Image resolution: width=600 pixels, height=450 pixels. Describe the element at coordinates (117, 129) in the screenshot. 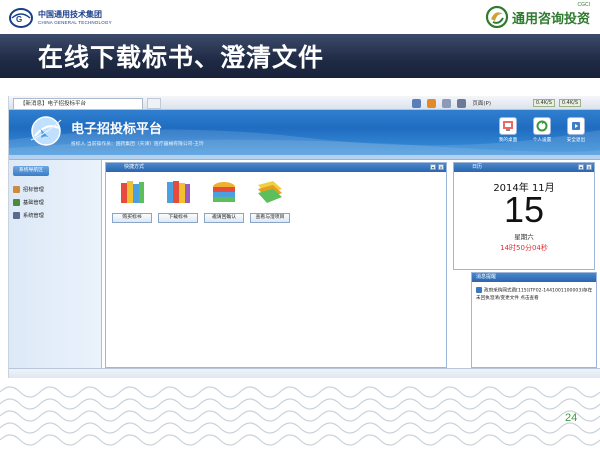

I see `app-title: 电子招投标平台` at that location.